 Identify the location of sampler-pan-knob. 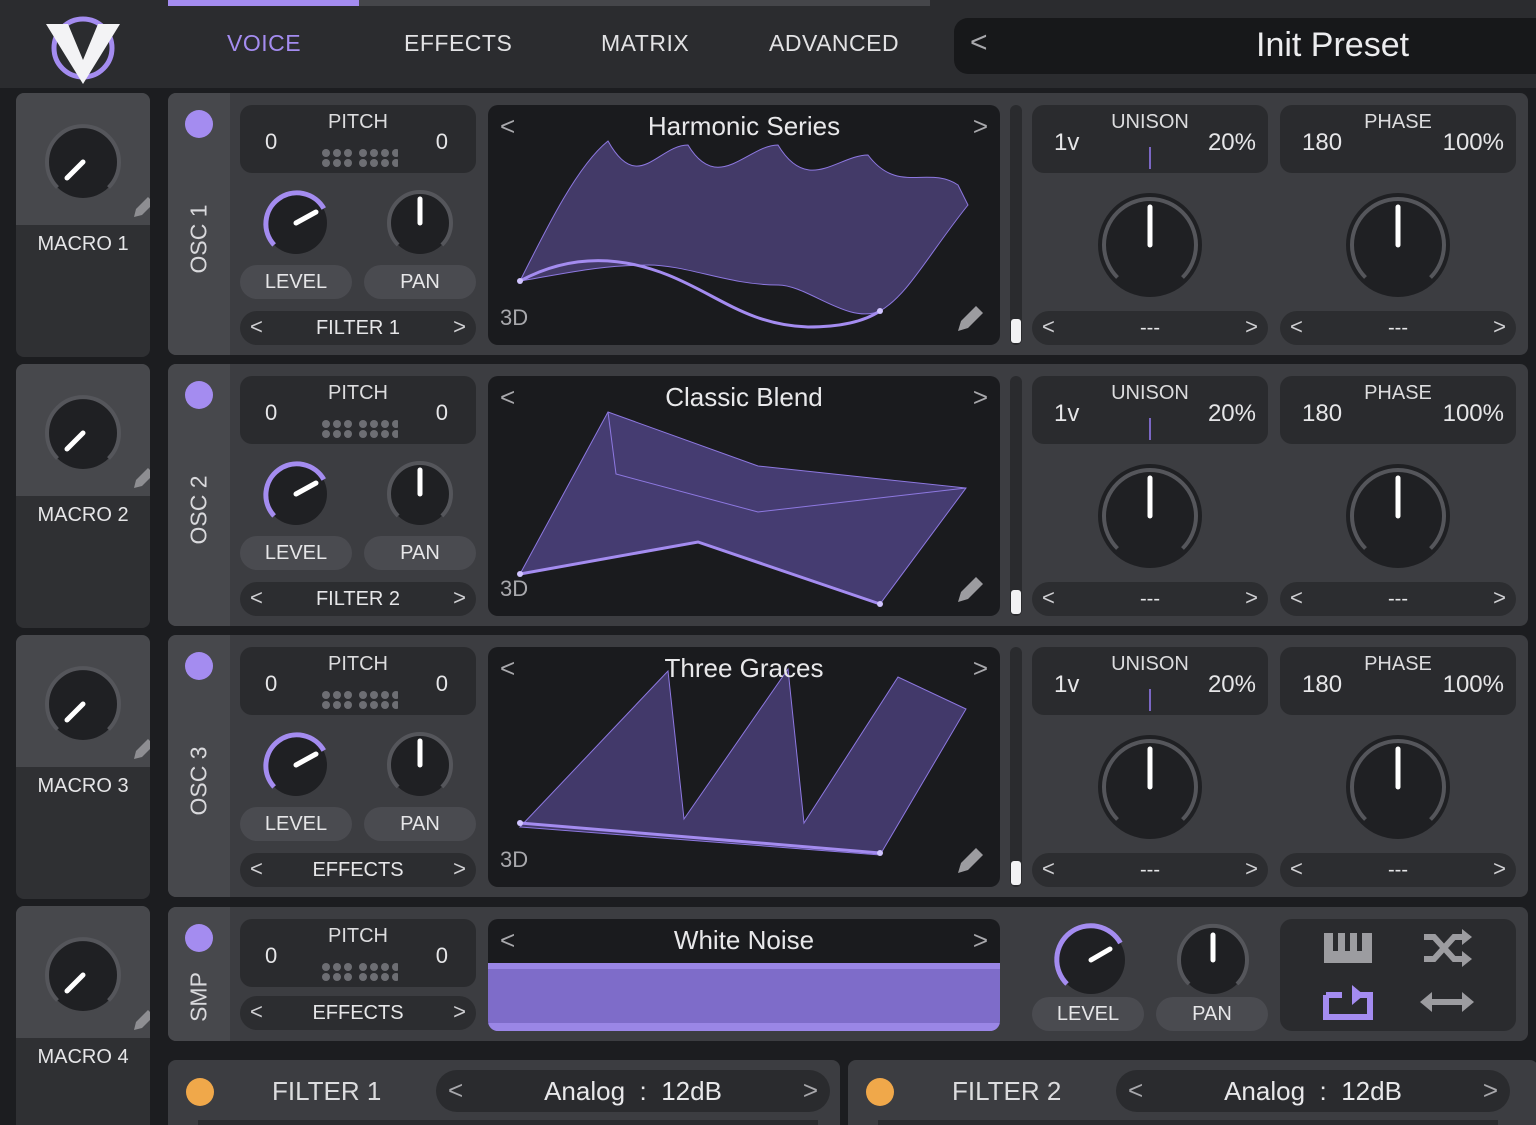
(1213, 960).